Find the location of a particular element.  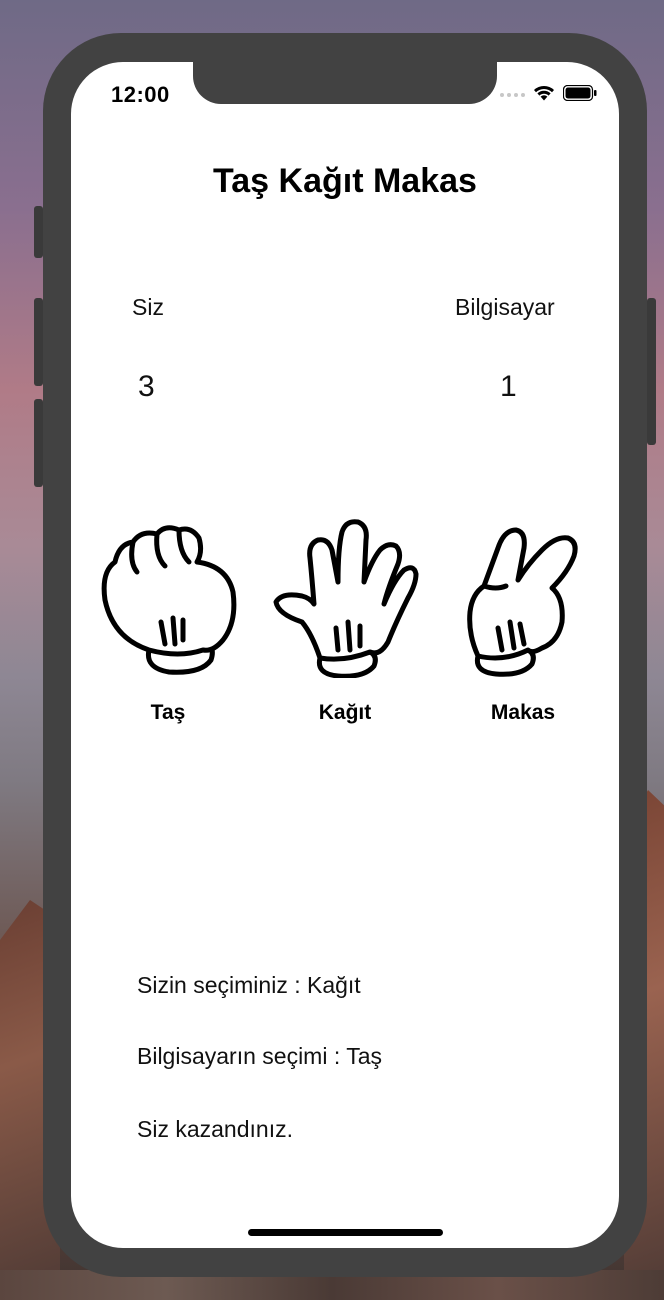

status-time: 12:00 is located at coordinates (140, 94).